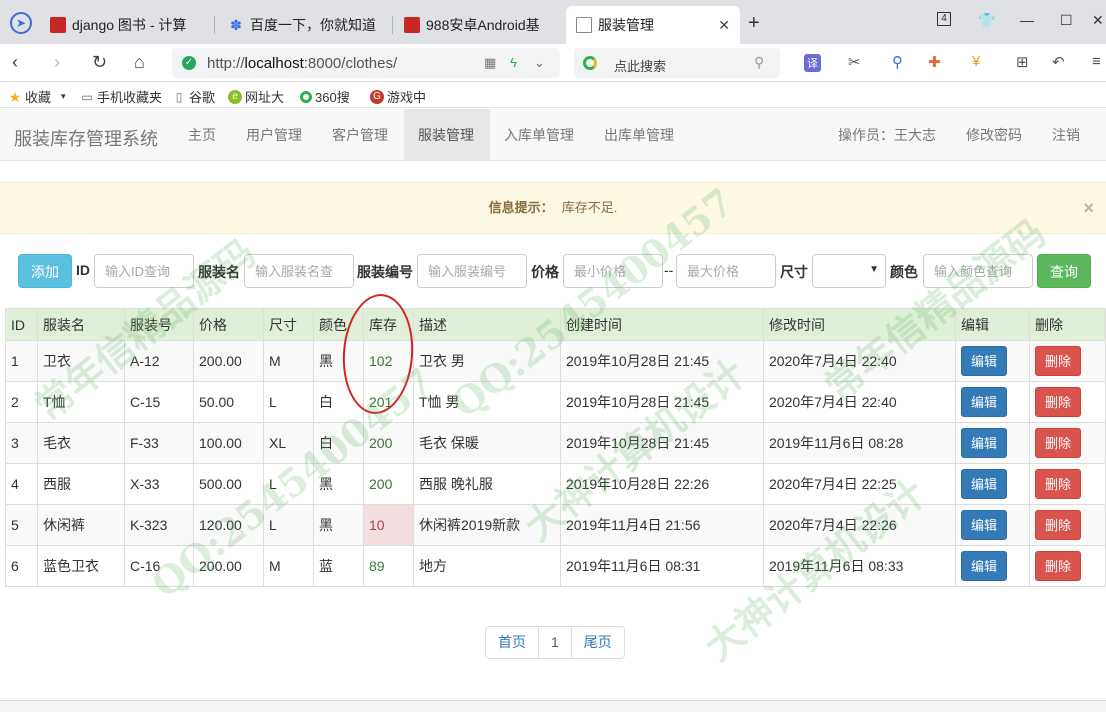  Describe the element at coordinates (854, 62) in the screenshot. I see `scissors-icon: ✂` at that location.